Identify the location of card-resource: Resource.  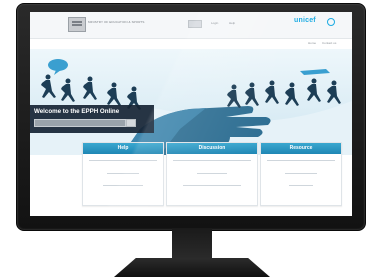
(301, 174).